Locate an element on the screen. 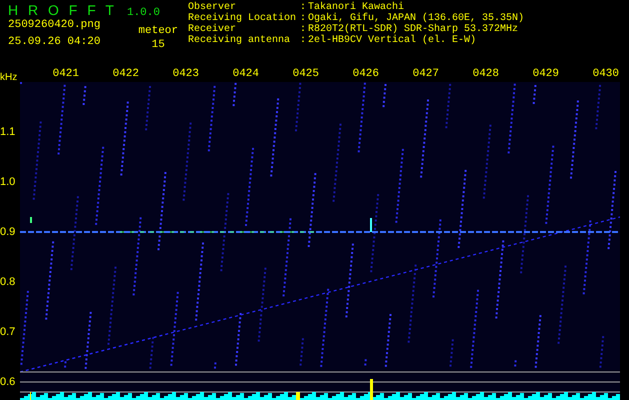  frequency-label: 0.6 is located at coordinates (8, 382).